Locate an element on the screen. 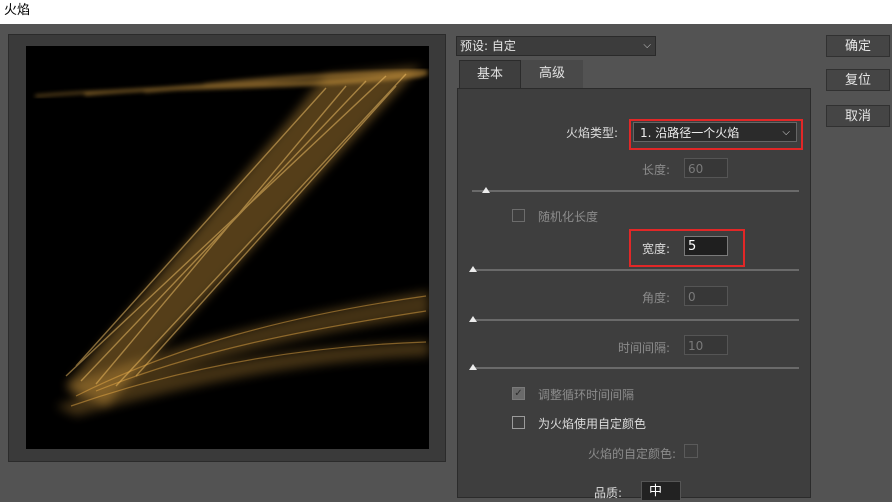  quality-label: 品质: is located at coordinates (607, 493).